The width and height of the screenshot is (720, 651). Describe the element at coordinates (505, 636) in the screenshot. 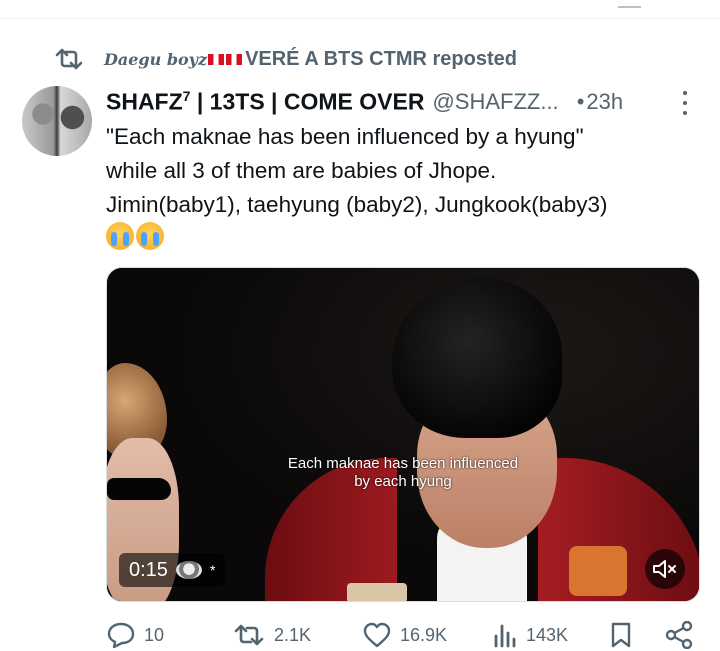

I see `views-icon` at that location.